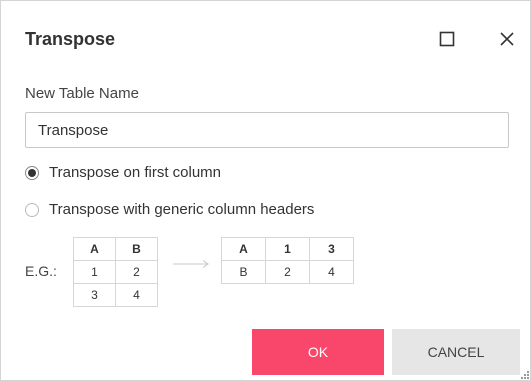  I want to click on maximize-icon, so click(447, 39).